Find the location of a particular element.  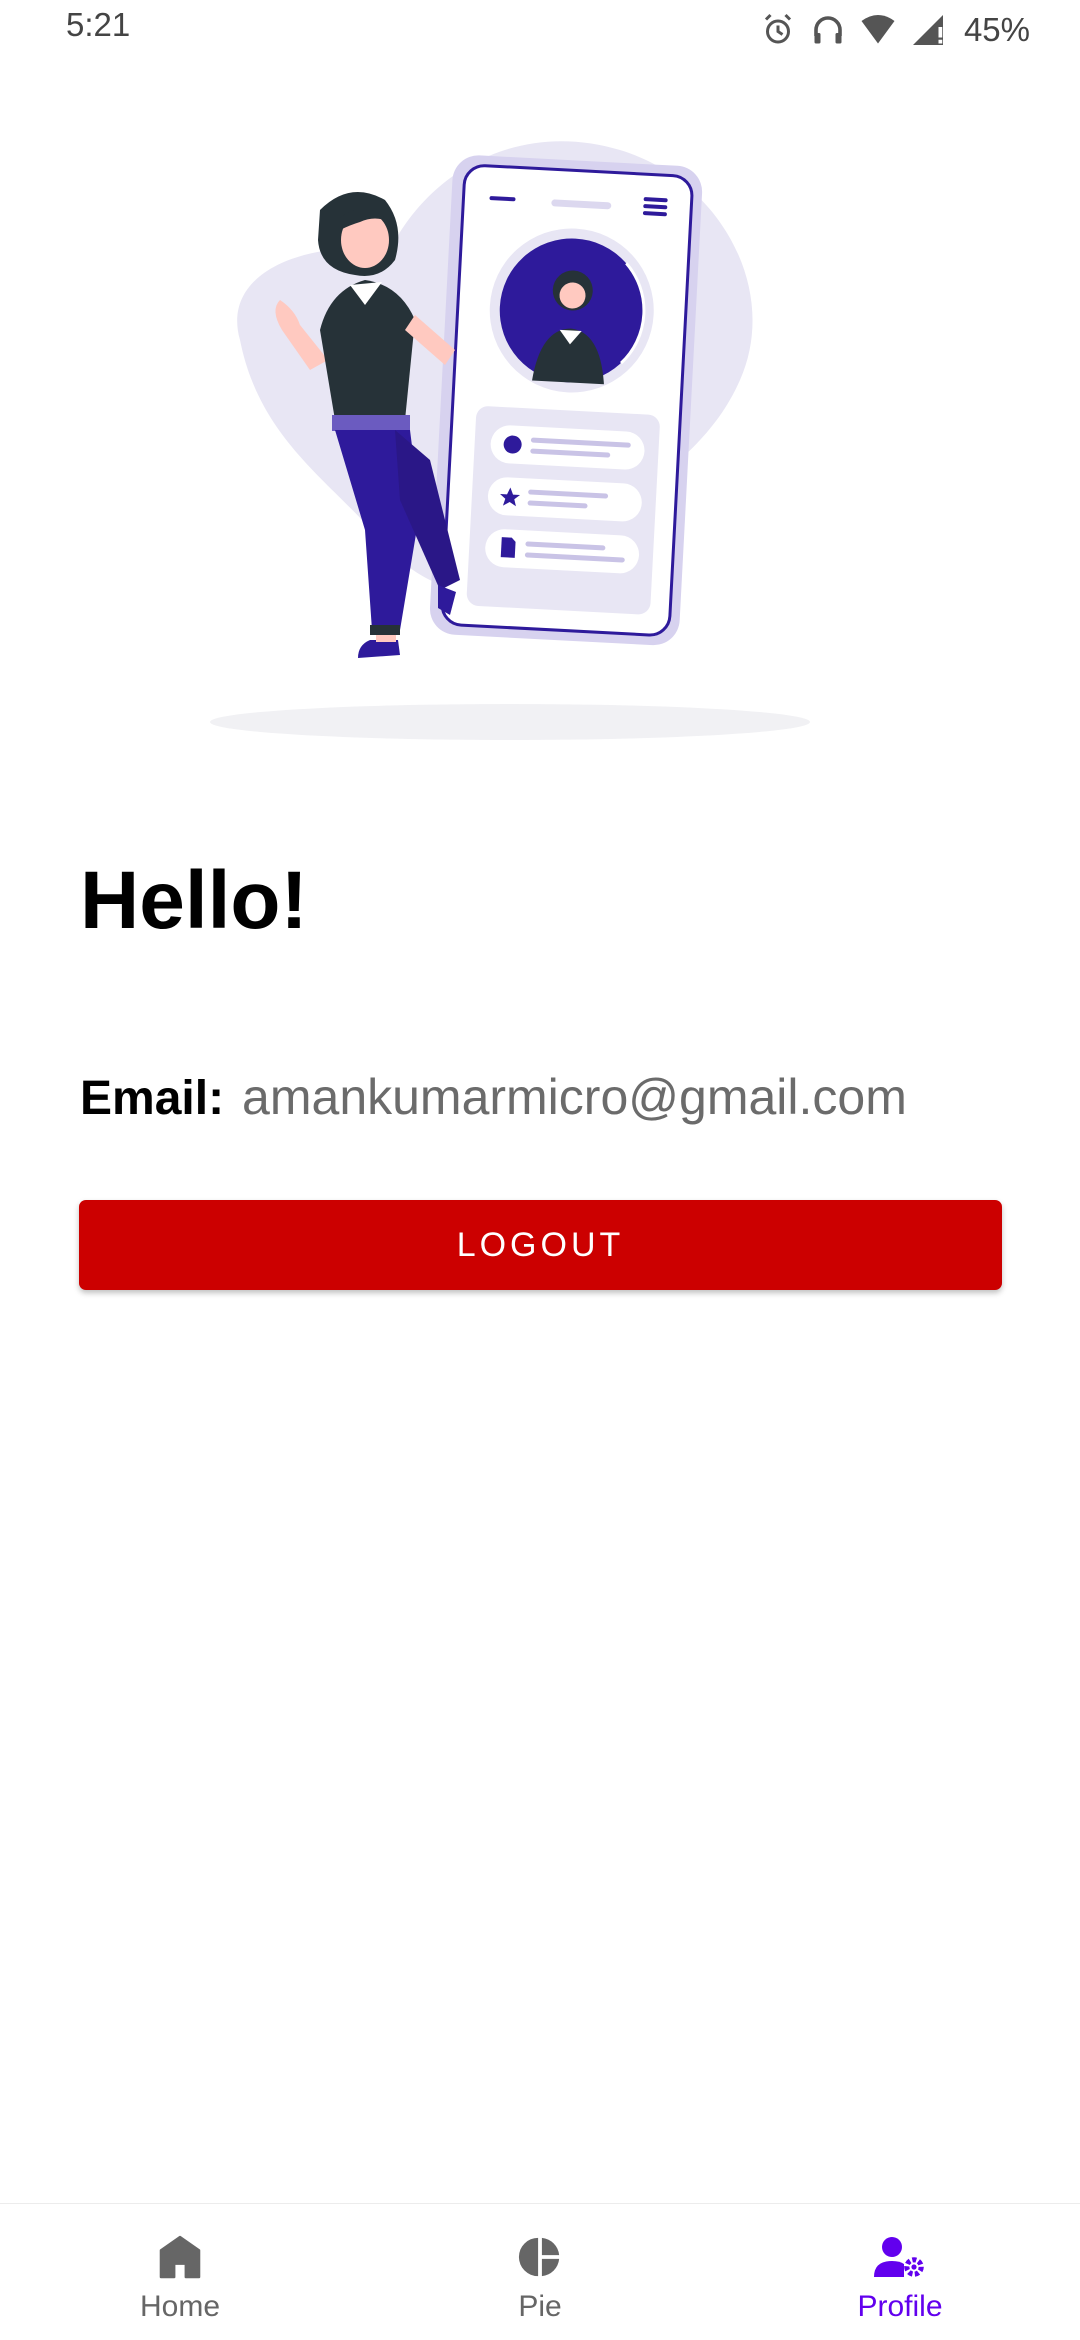

status-icons: 45% is located at coordinates (895, 30).